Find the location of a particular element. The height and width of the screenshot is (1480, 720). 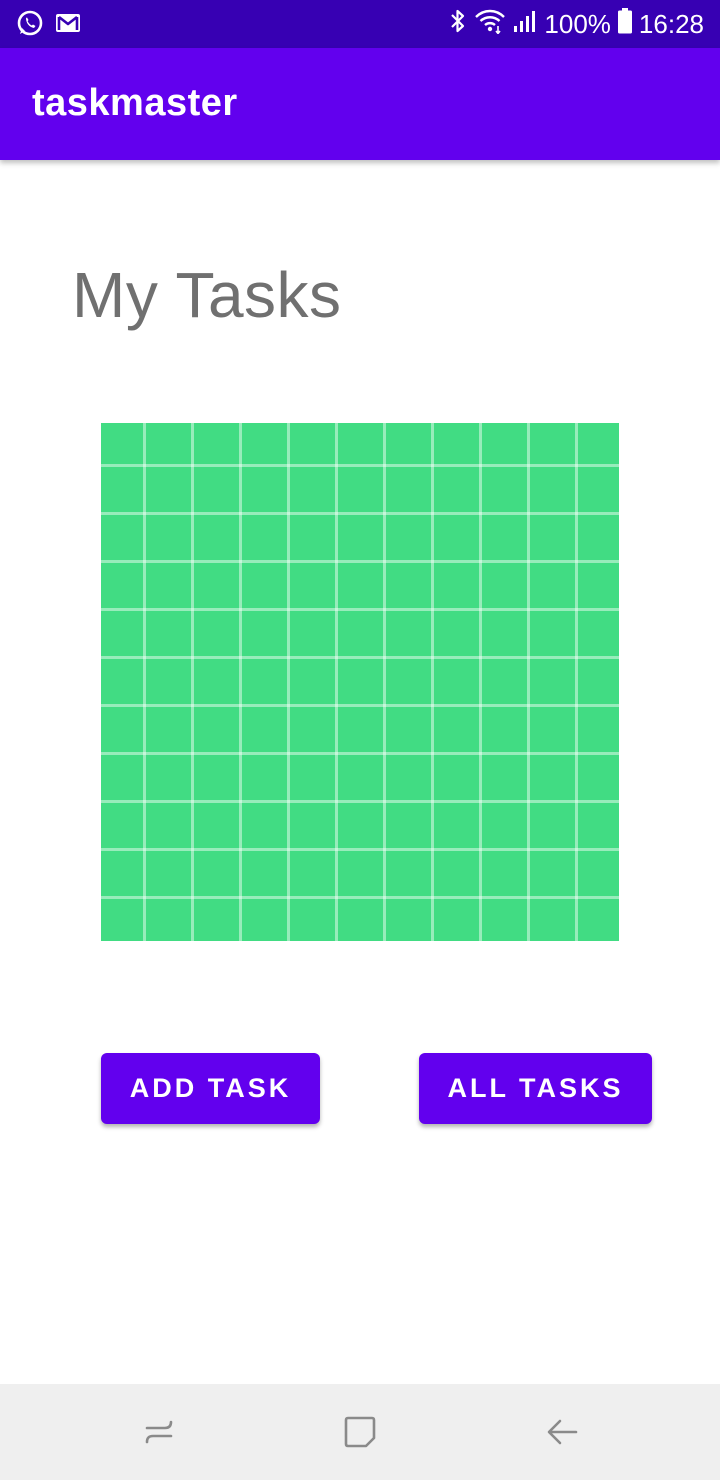

all-tasks-button: ALL TASKS is located at coordinates (535, 1088).